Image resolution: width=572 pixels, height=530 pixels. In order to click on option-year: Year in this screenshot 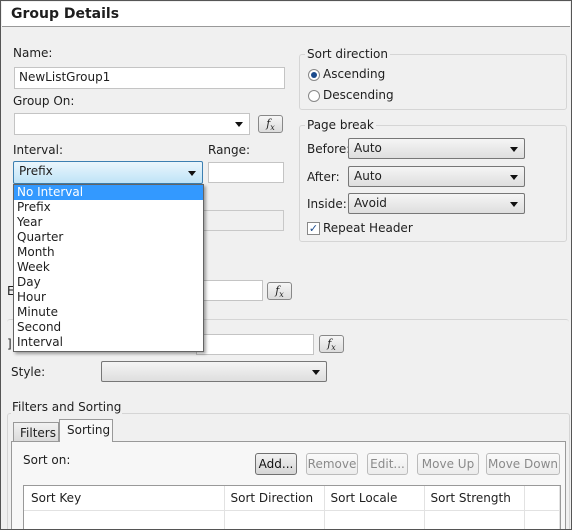, I will do `click(108, 222)`.